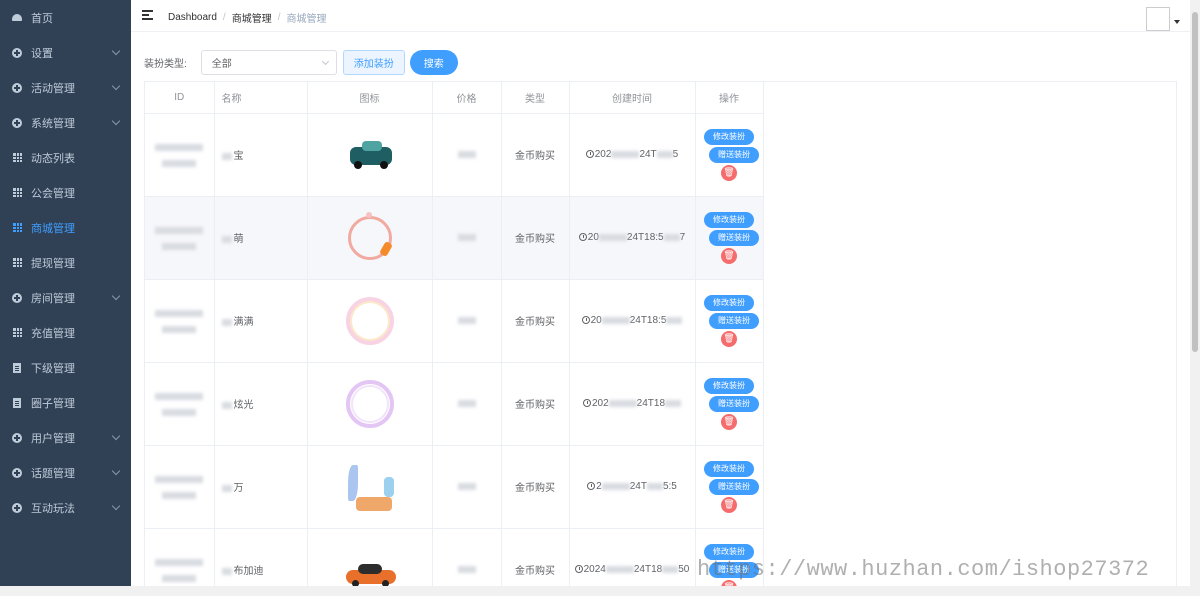 Image resolution: width=1200 pixels, height=596 pixels. What do you see at coordinates (433, 62) in the screenshot?
I see `search-button: 搜索` at bounding box center [433, 62].